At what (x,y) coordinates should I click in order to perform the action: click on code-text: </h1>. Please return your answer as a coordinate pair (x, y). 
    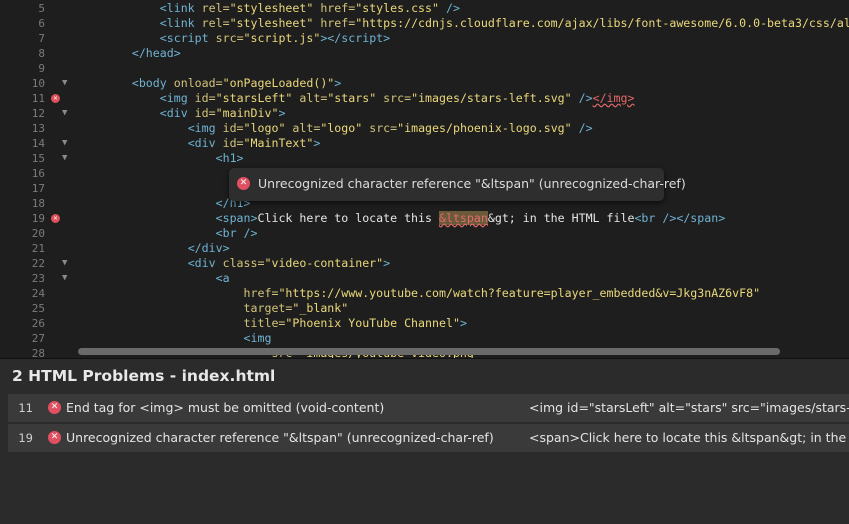
    Looking at the image, I should click on (233, 203).